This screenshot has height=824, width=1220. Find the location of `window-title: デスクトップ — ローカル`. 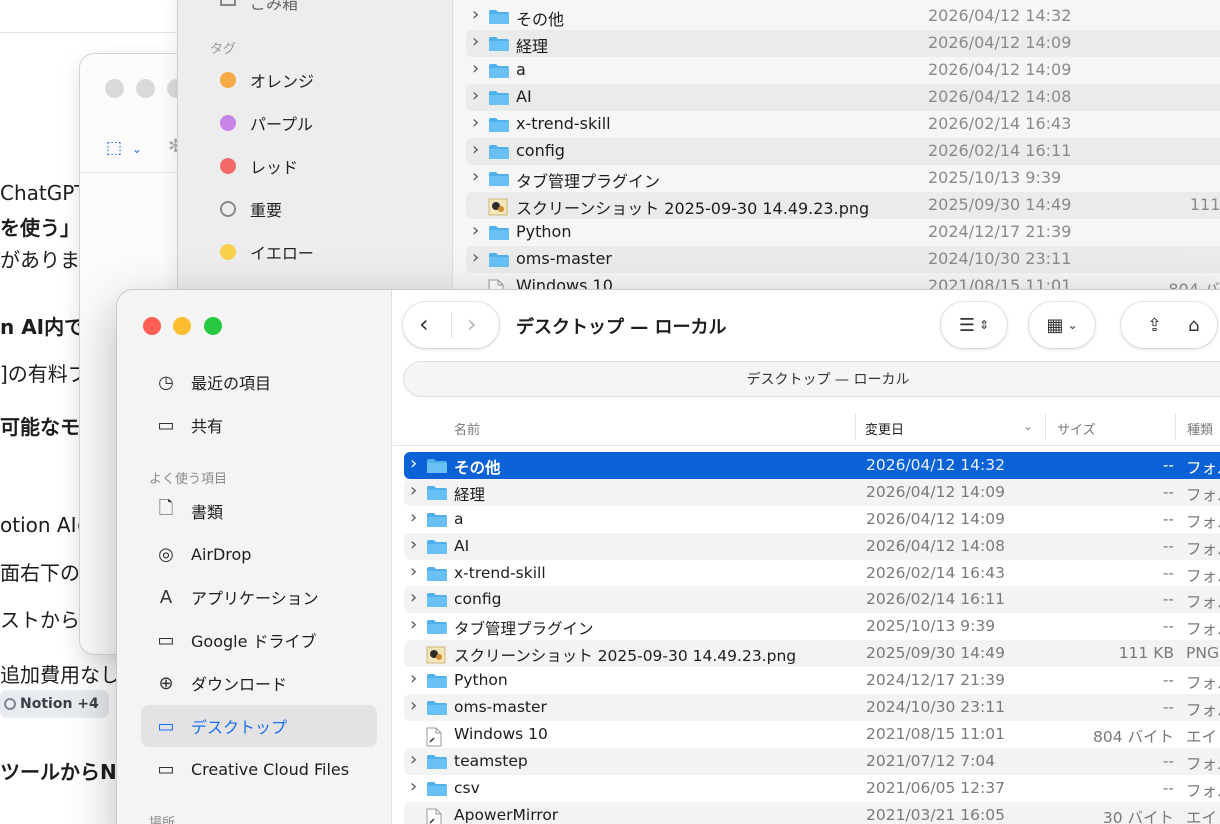

window-title: デスクトップ — ローカル is located at coordinates (621, 327).